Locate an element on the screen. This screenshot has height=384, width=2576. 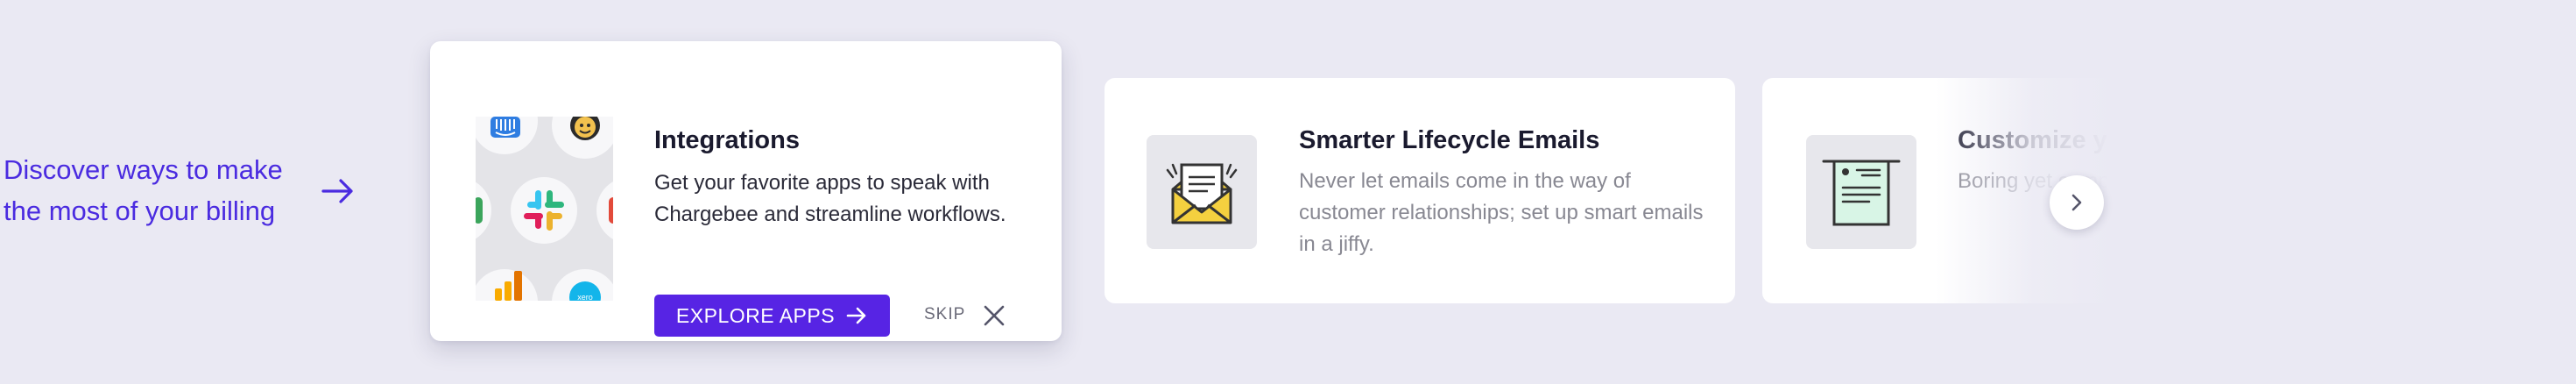
explore-apps-label: EXPLORE APPS is located at coordinates (755, 315).